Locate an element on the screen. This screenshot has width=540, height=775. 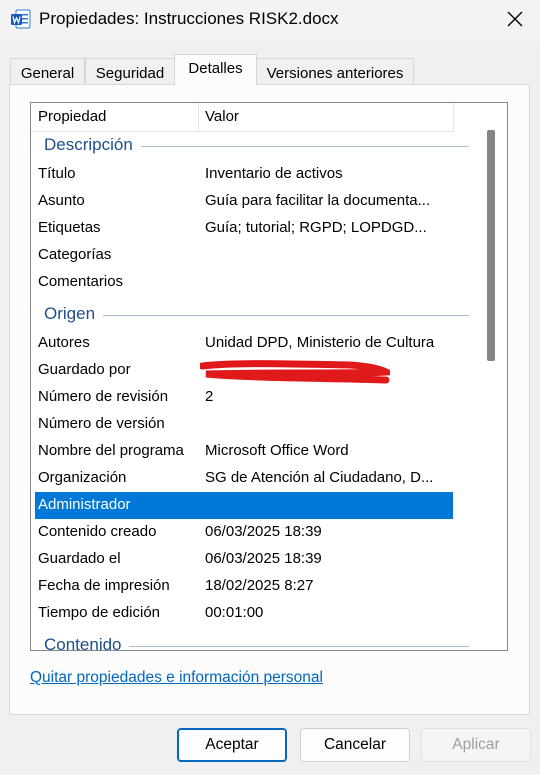
property-value: Unidad DPD, Ministerio de Cultura is located at coordinates (320, 342).